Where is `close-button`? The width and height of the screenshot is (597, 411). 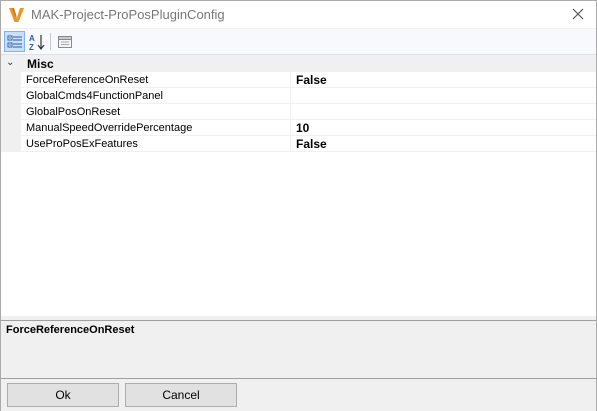 close-button is located at coordinates (578, 14).